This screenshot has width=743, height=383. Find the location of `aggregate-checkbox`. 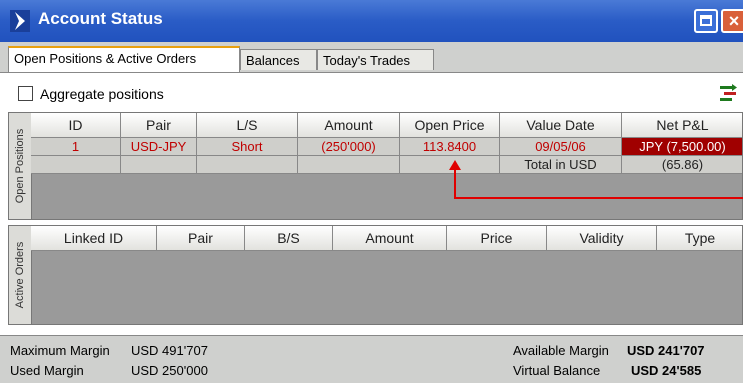

aggregate-checkbox is located at coordinates (25, 93).